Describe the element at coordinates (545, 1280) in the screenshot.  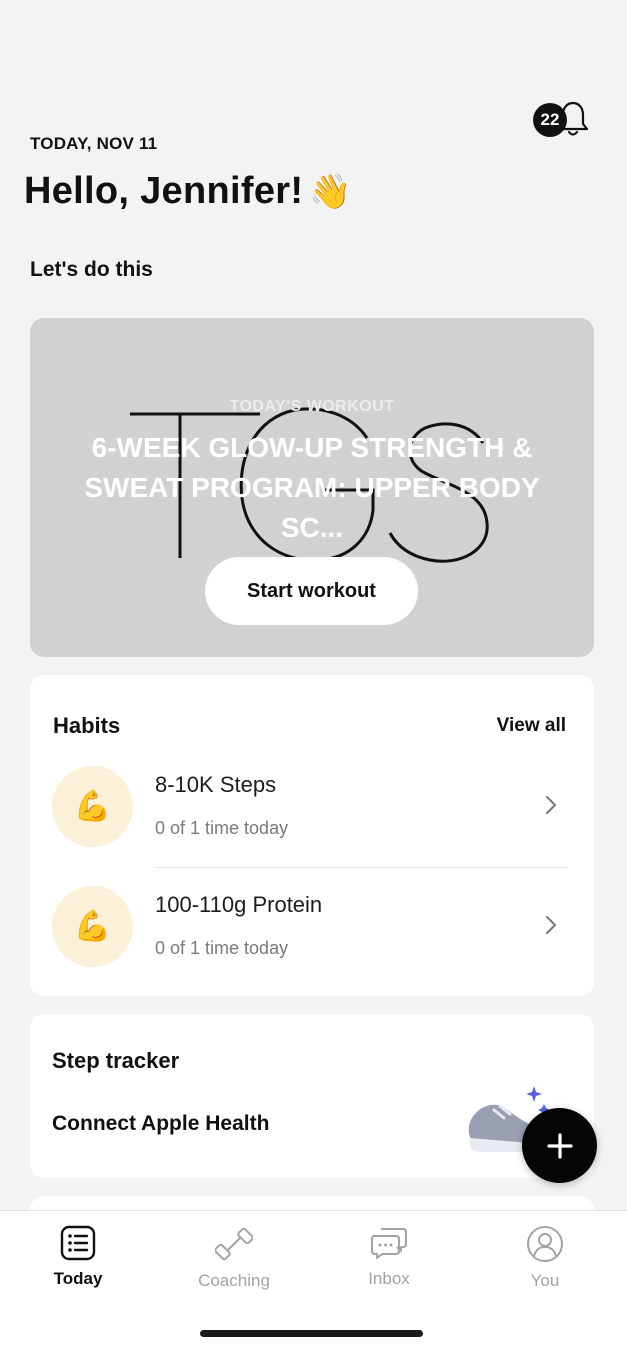
I see `tab-label: You` at that location.